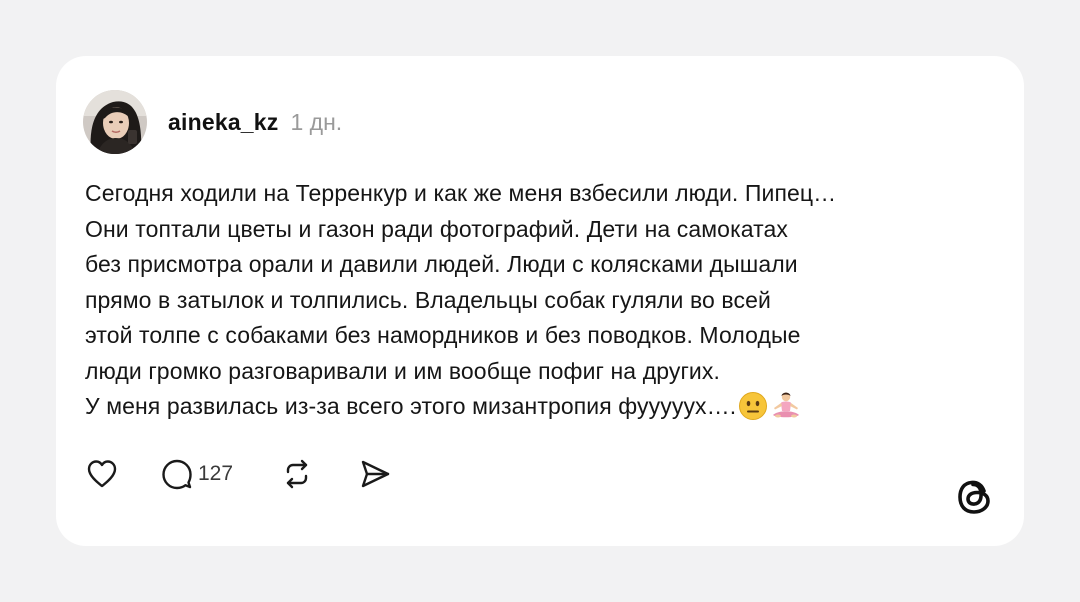 The width and height of the screenshot is (1080, 602). What do you see at coordinates (223, 122) in the screenshot?
I see `username: aineka_kz` at bounding box center [223, 122].